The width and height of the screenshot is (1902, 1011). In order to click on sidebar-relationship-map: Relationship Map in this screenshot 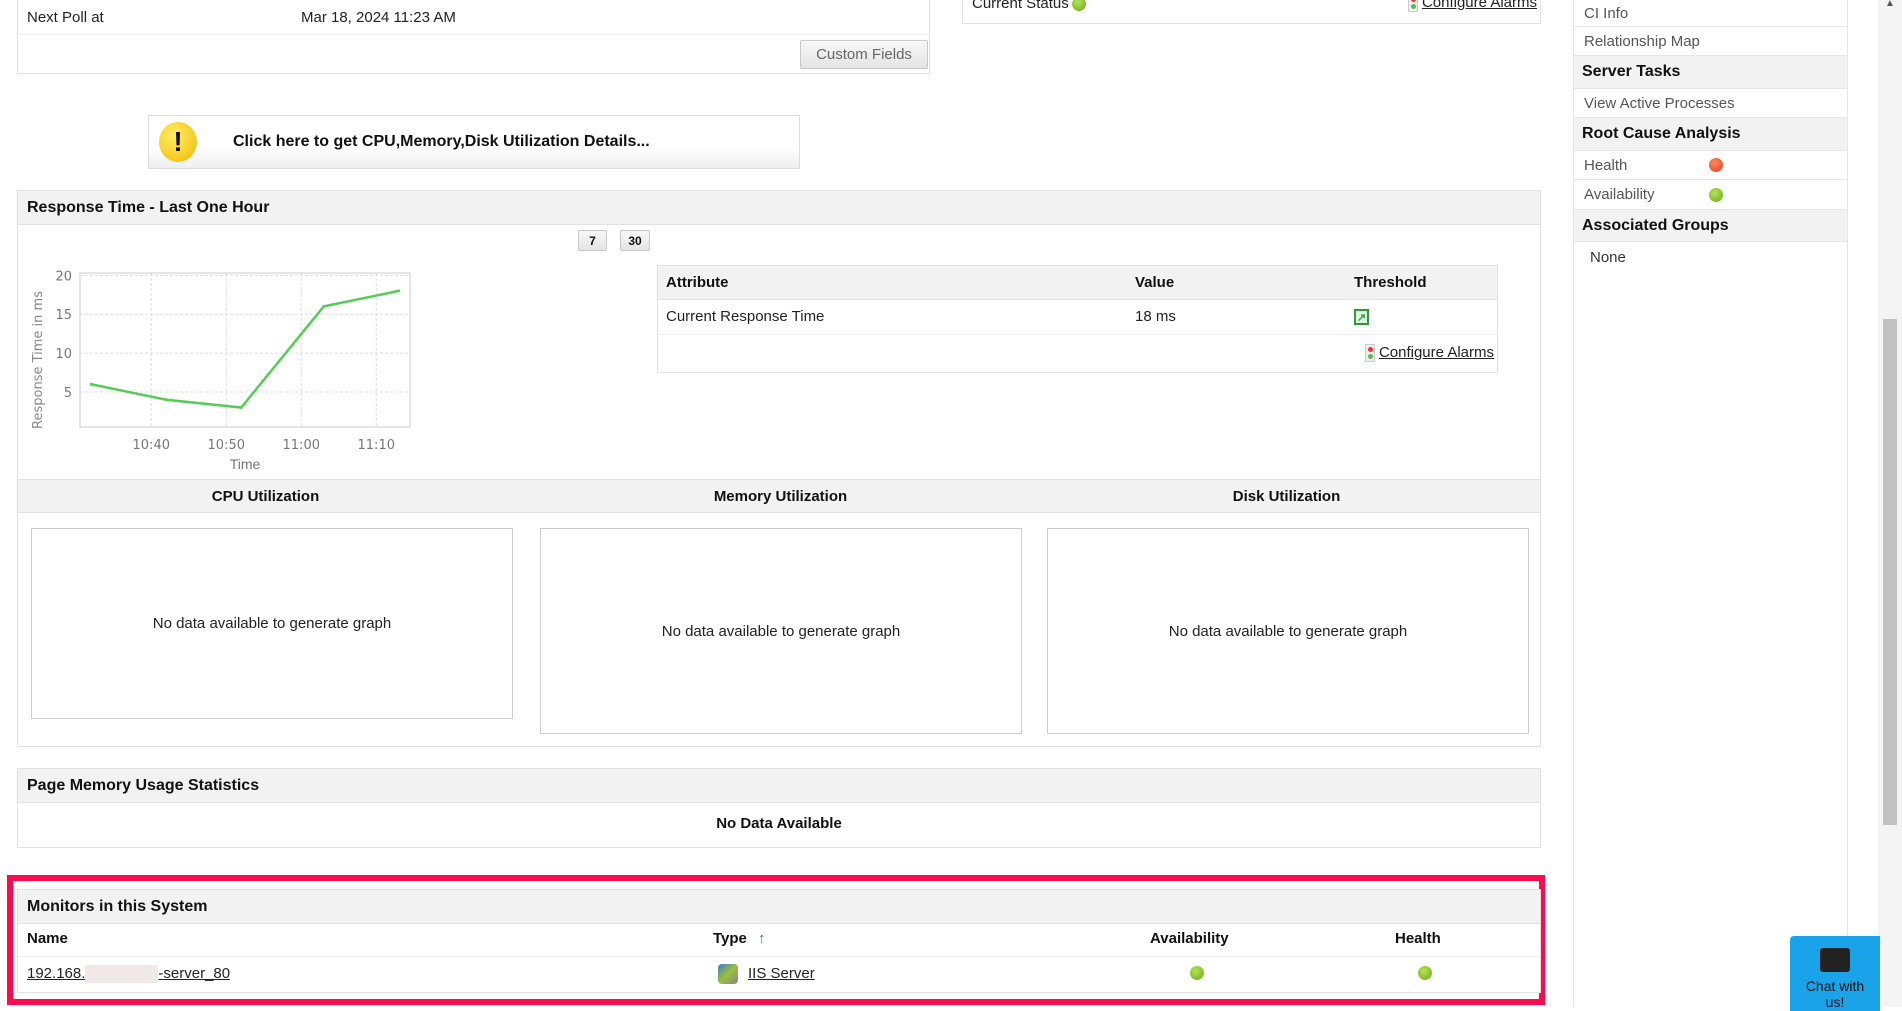, I will do `click(1710, 41)`.